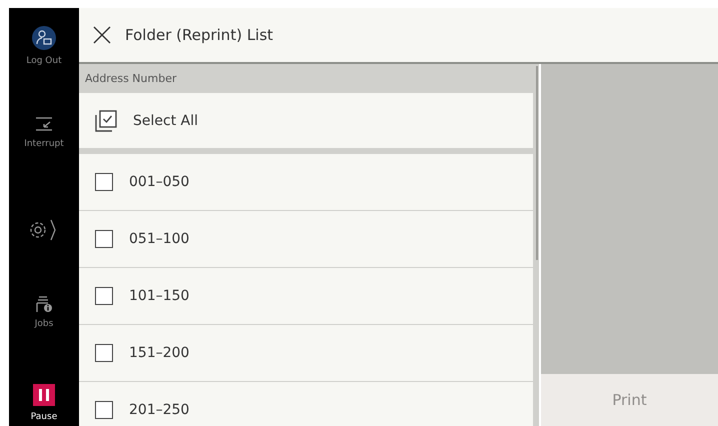 The image size is (718, 426). Describe the element at coordinates (44, 303) in the screenshot. I see `jobs-icon` at that location.